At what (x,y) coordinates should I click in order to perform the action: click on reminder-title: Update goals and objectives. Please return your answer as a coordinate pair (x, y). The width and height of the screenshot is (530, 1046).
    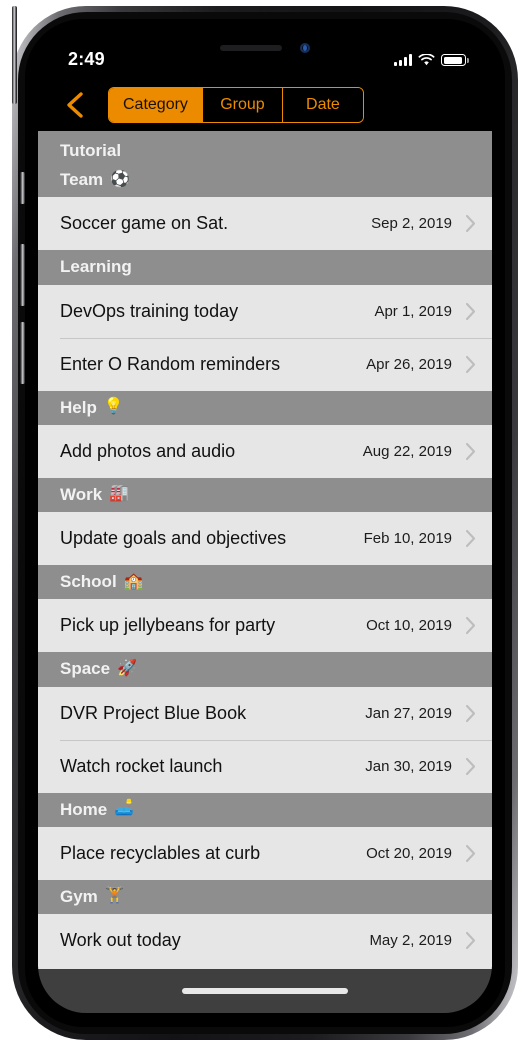
    Looking at the image, I should click on (173, 538).